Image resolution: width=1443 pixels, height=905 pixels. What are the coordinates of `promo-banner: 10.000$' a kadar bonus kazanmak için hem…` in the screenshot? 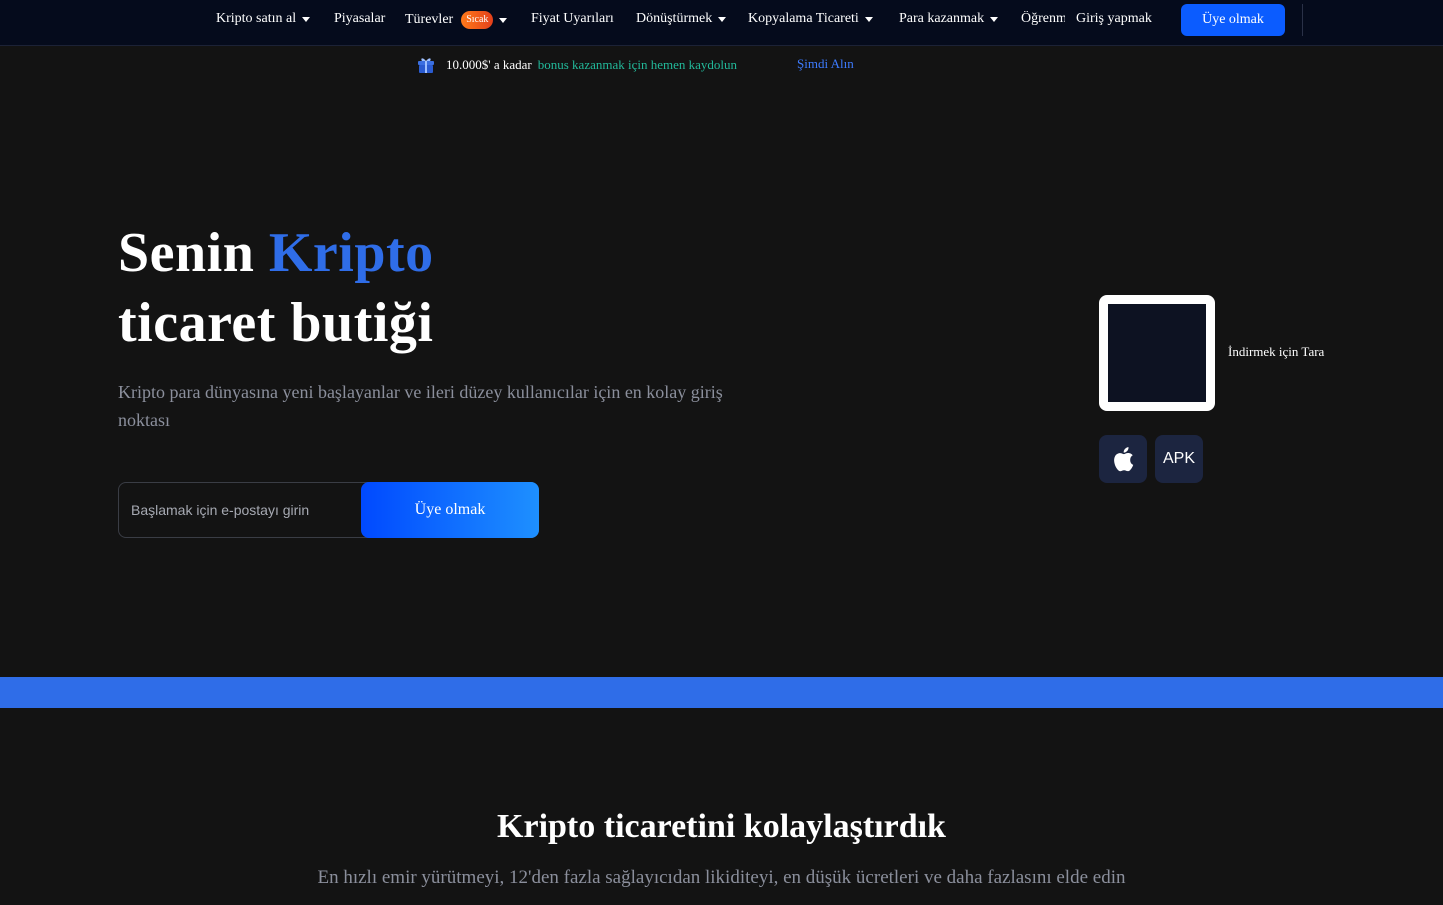 It's located at (576, 65).